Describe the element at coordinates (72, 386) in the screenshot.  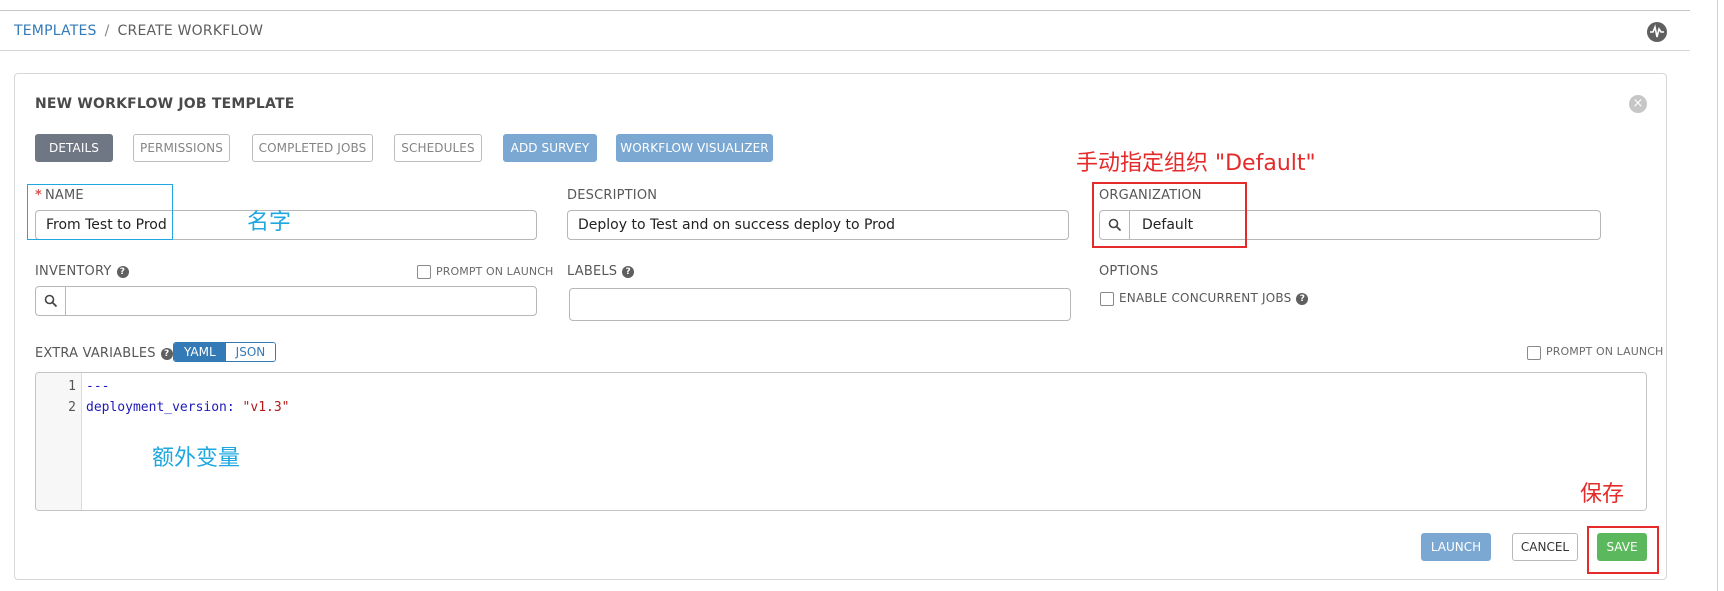
I see `line-number: 1` at that location.